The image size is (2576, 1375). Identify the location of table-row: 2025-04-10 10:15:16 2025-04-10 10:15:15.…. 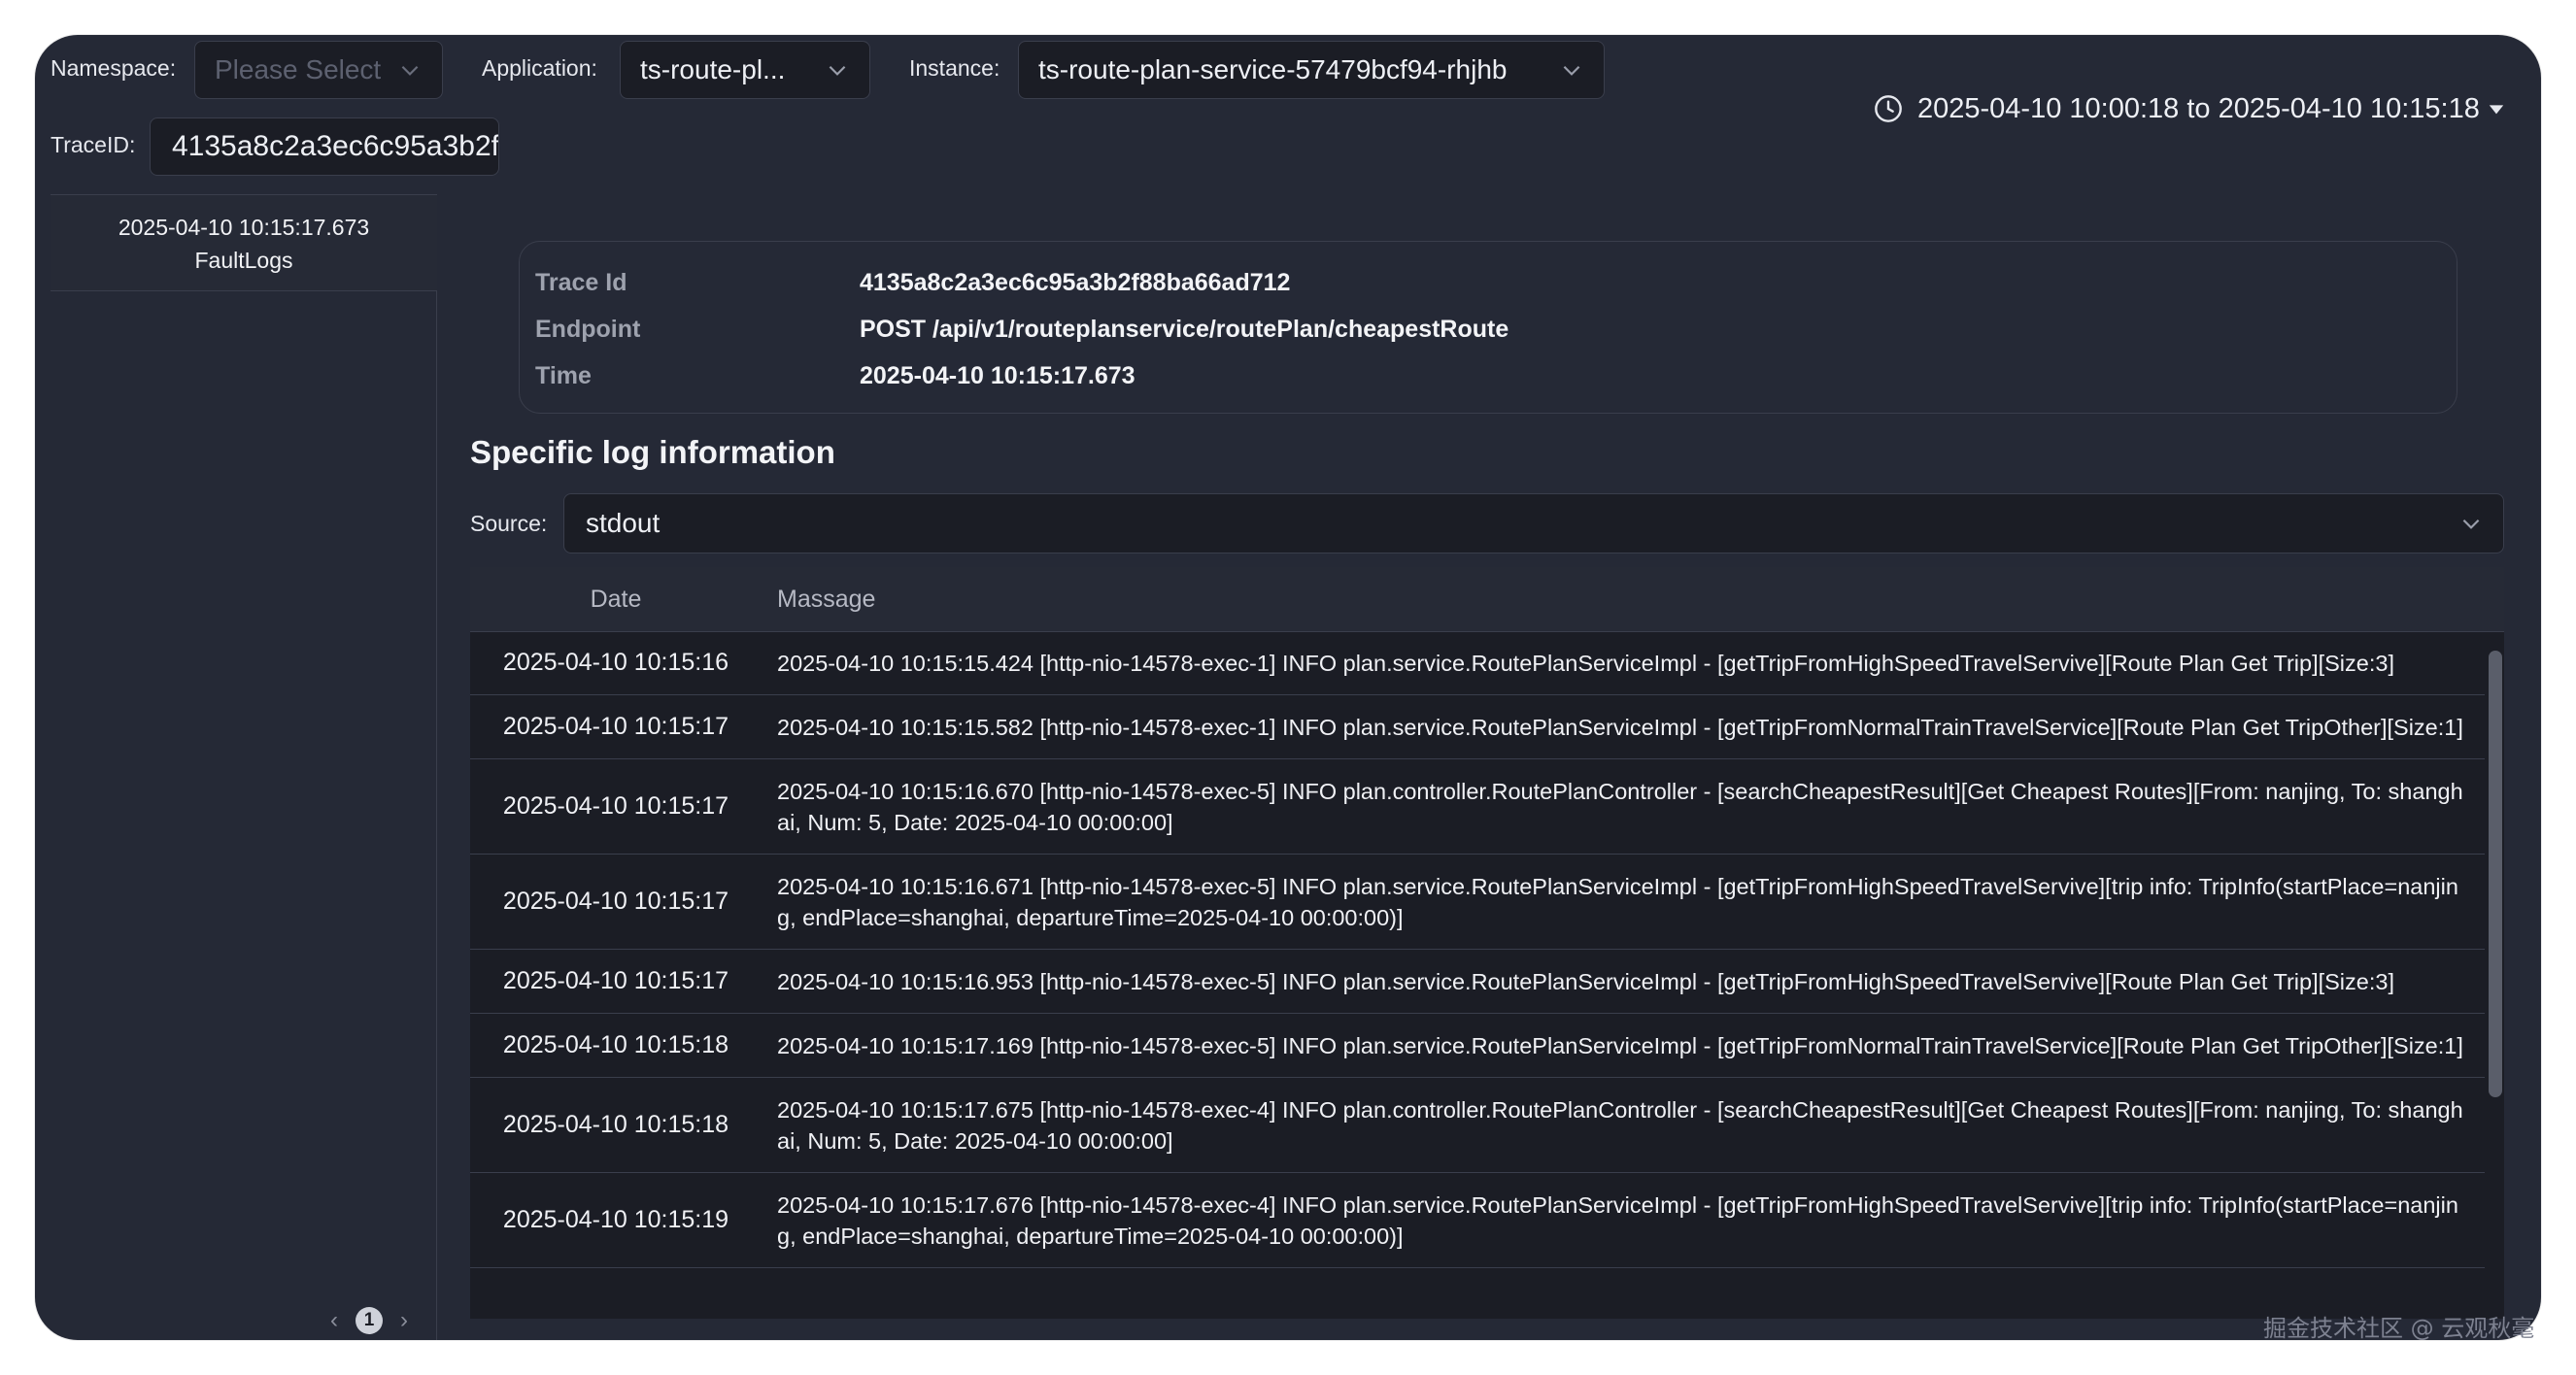
(1477, 663).